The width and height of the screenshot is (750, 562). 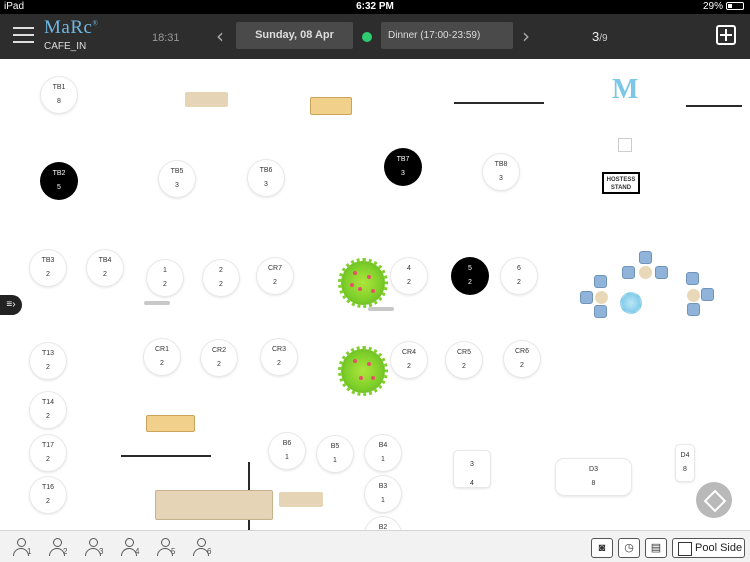 What do you see at coordinates (59, 181) in the screenshot?
I see `table-TB2: TB2 5` at bounding box center [59, 181].